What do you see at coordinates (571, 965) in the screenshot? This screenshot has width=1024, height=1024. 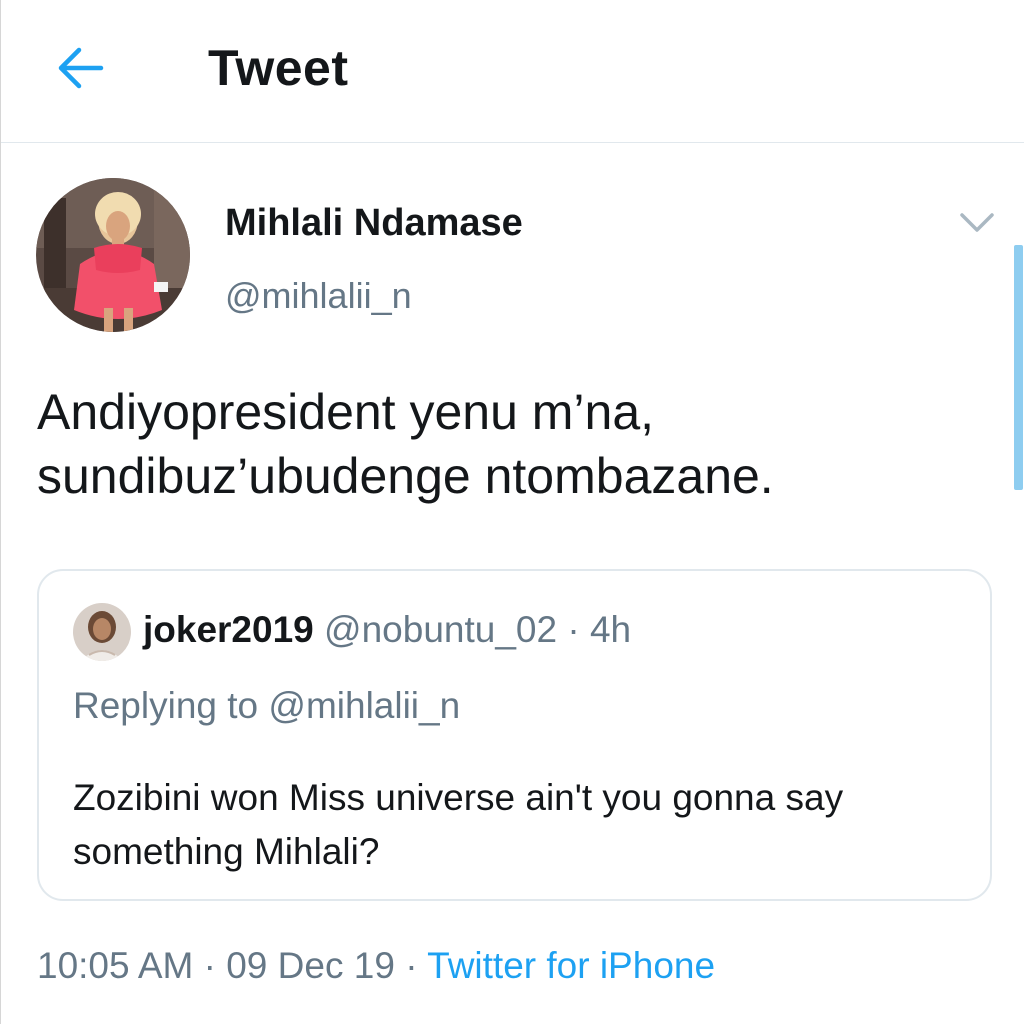 I see `tweet-source-link: Twitter for iPhone` at bounding box center [571, 965].